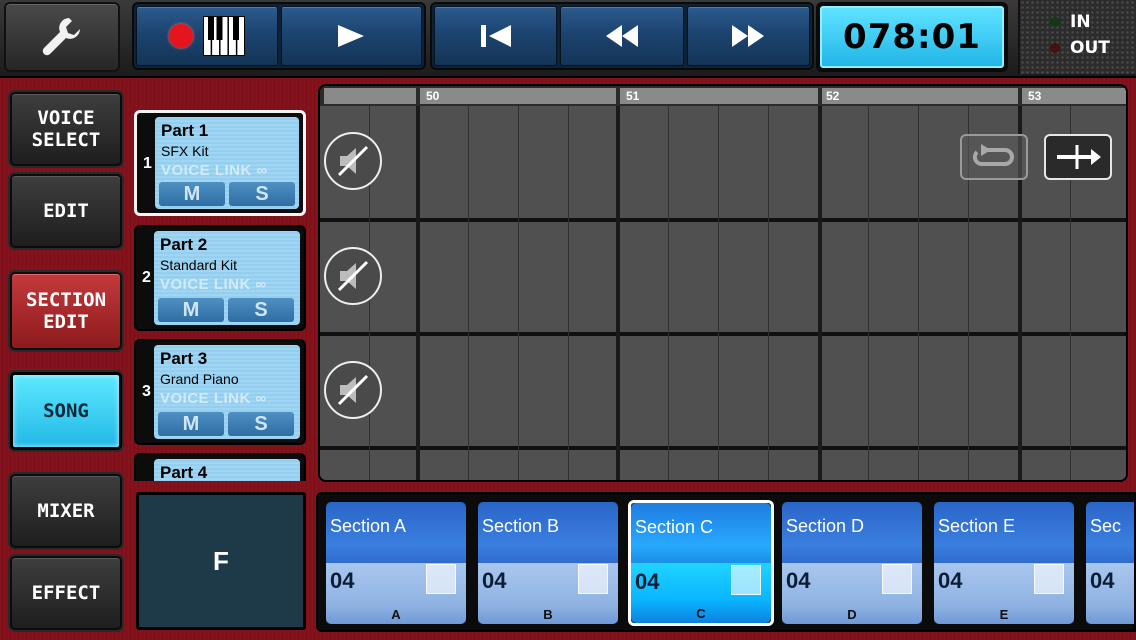 Image resolution: width=1136 pixels, height=640 pixels. I want to click on skip-to-start-button, so click(496, 36).